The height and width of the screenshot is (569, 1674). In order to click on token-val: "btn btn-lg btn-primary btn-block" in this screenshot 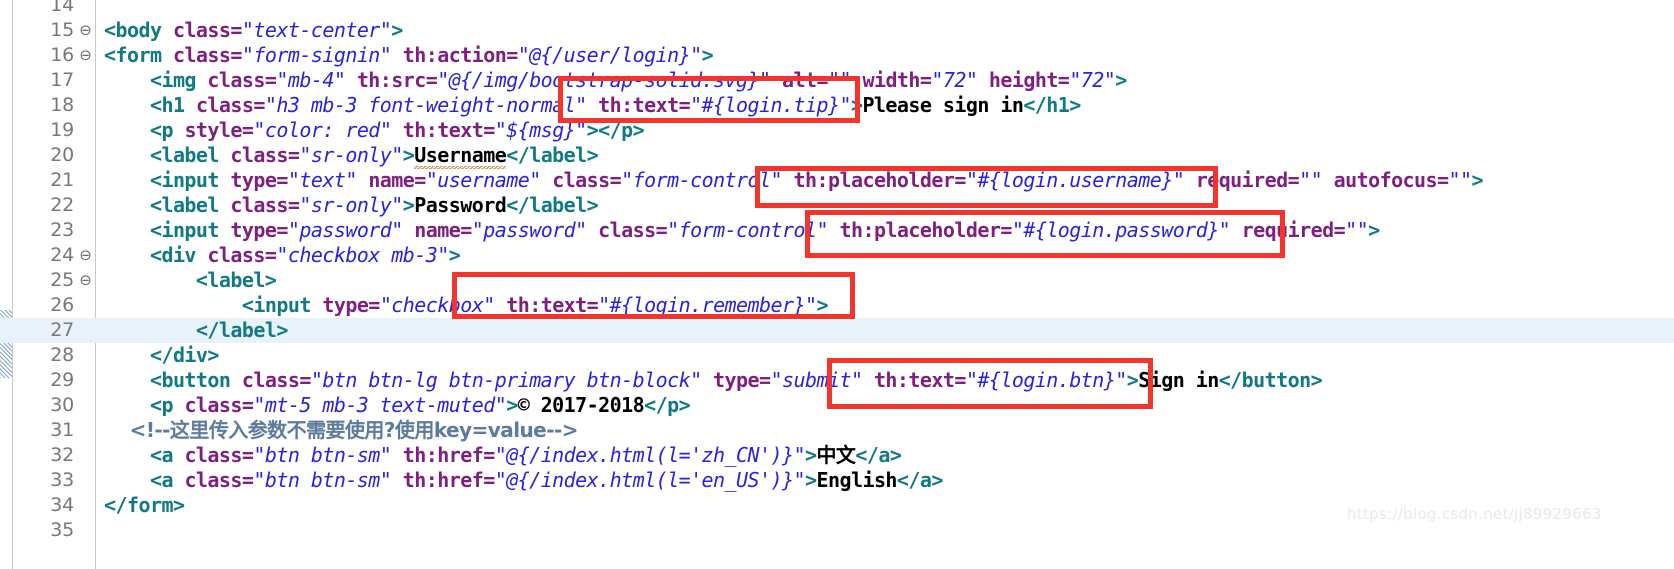, I will do `click(506, 380)`.